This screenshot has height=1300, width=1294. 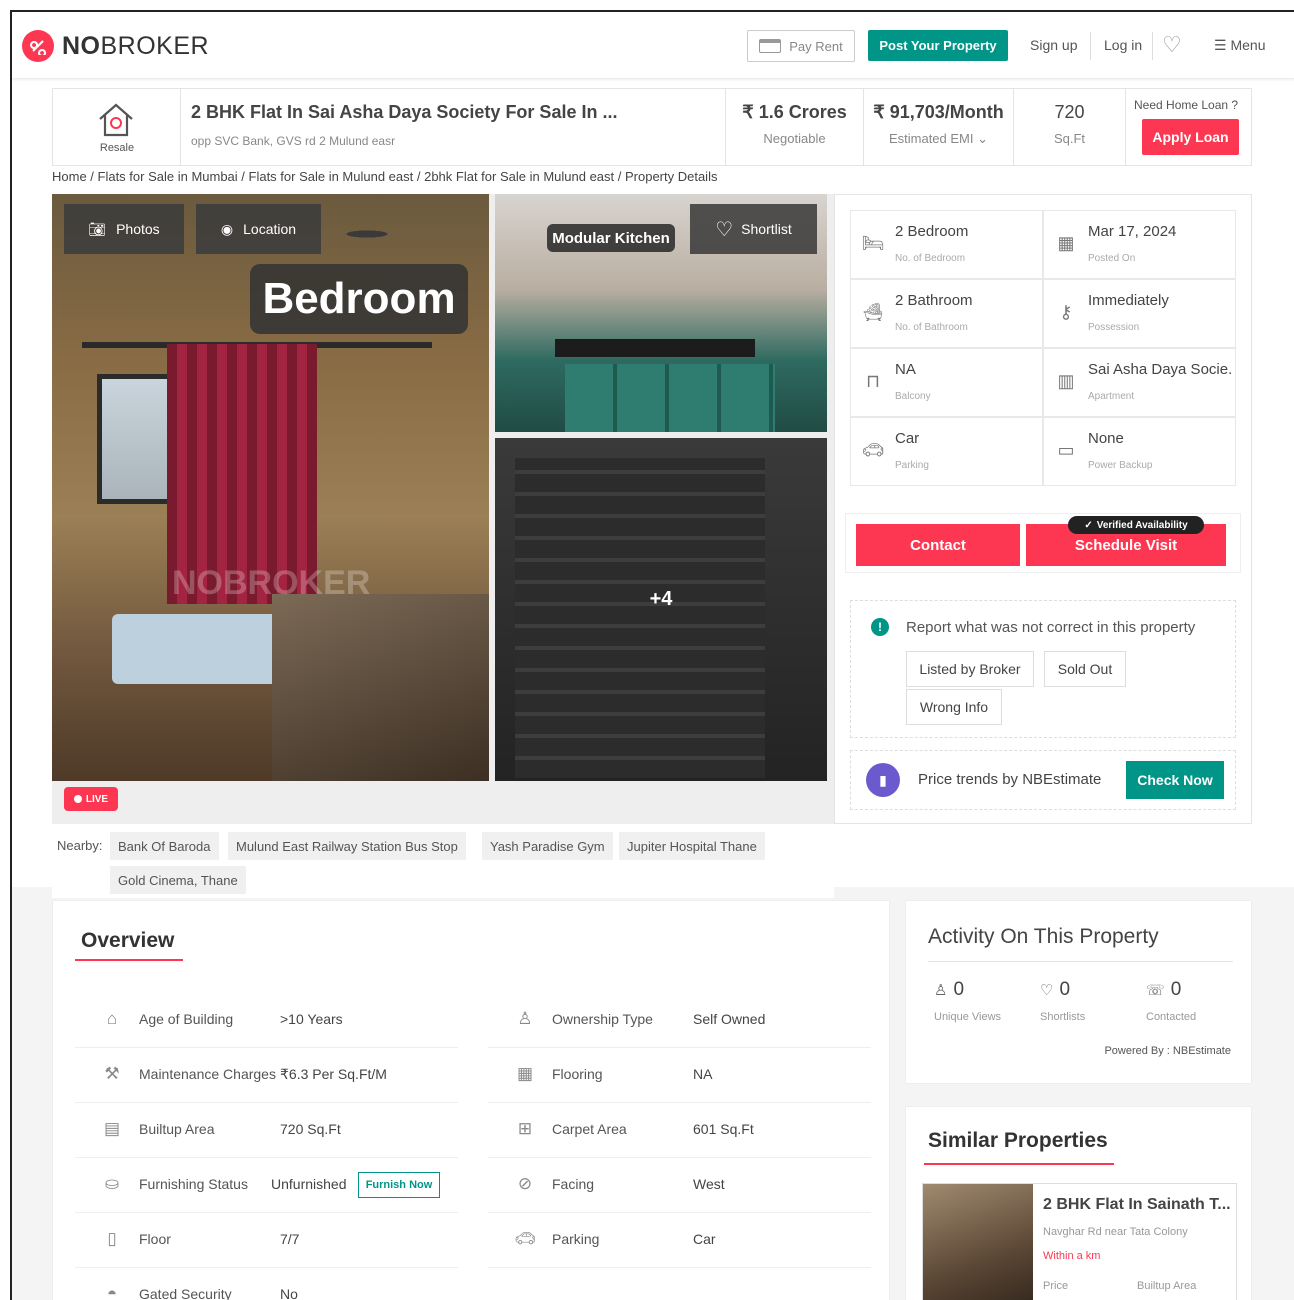 I want to click on fact-value: NA, so click(x=905, y=369).